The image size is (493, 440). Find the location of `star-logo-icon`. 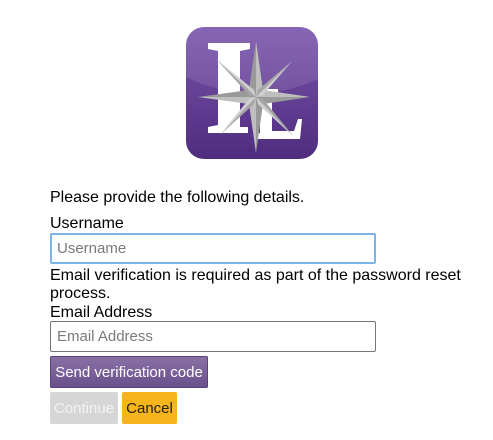

star-logo-icon is located at coordinates (252, 93).